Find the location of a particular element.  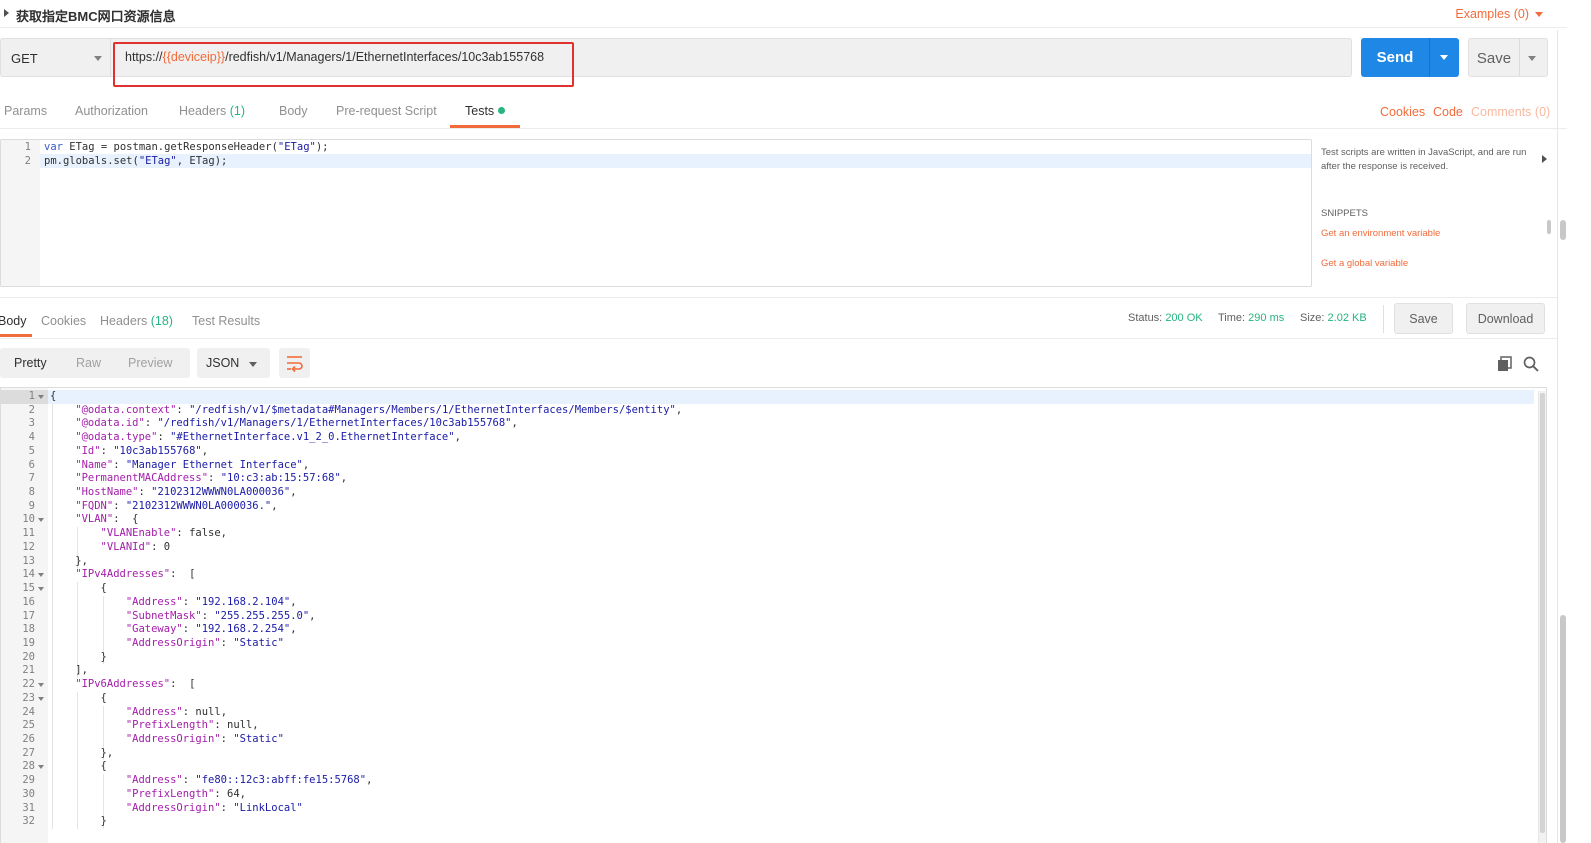

tab-headers: Headers (1) is located at coordinates (212, 111).